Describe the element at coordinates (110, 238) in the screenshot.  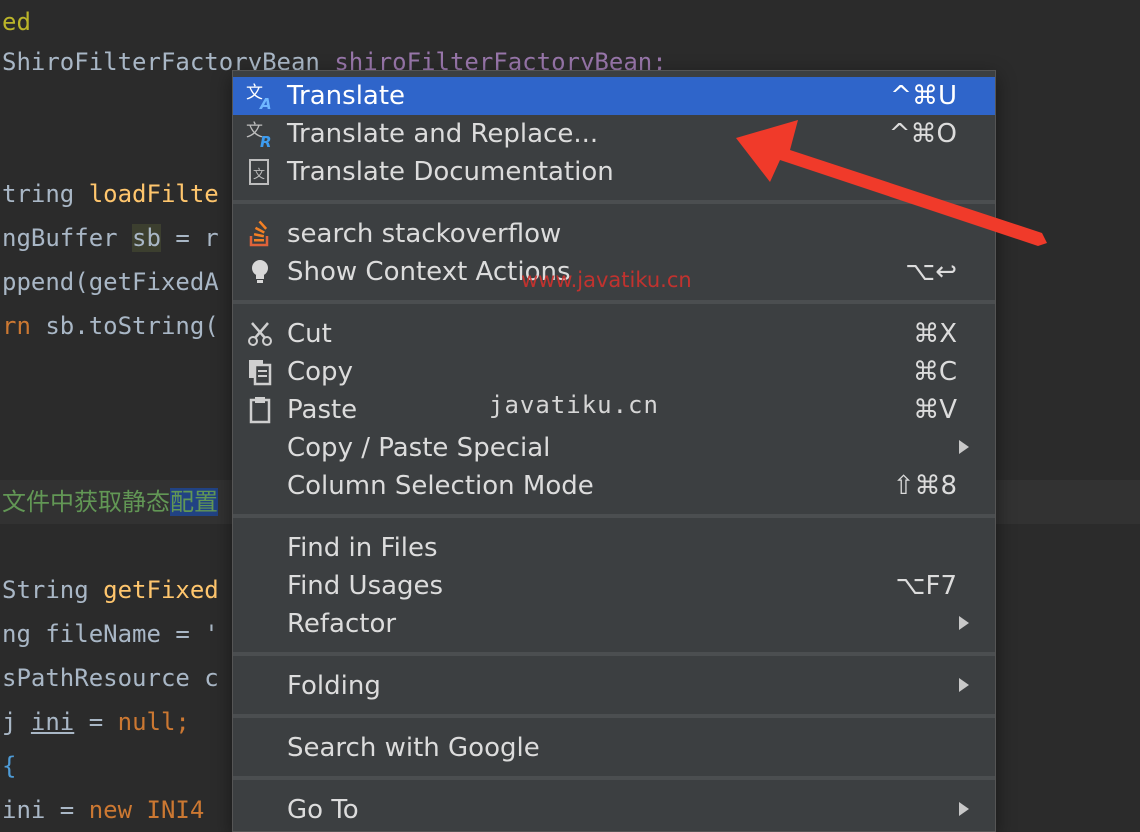
I see `code-line: ngBuffer sb = r` at that location.